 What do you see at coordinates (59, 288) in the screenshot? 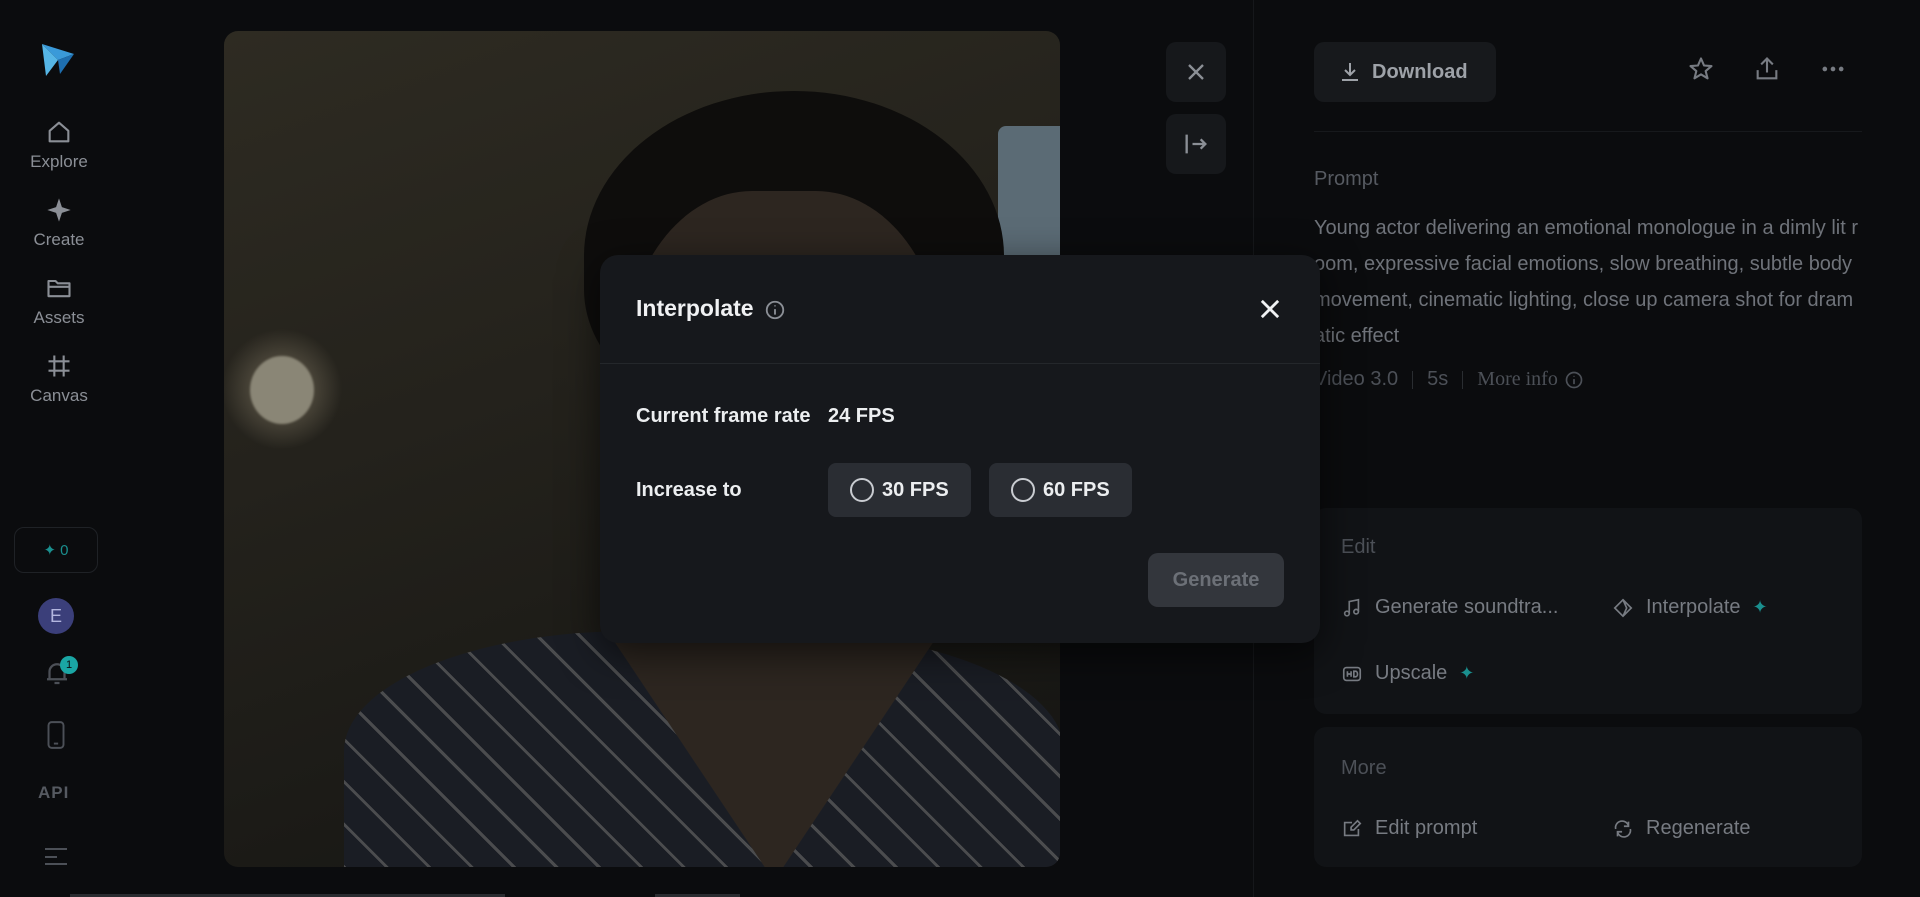
I see `folder-icon` at bounding box center [59, 288].